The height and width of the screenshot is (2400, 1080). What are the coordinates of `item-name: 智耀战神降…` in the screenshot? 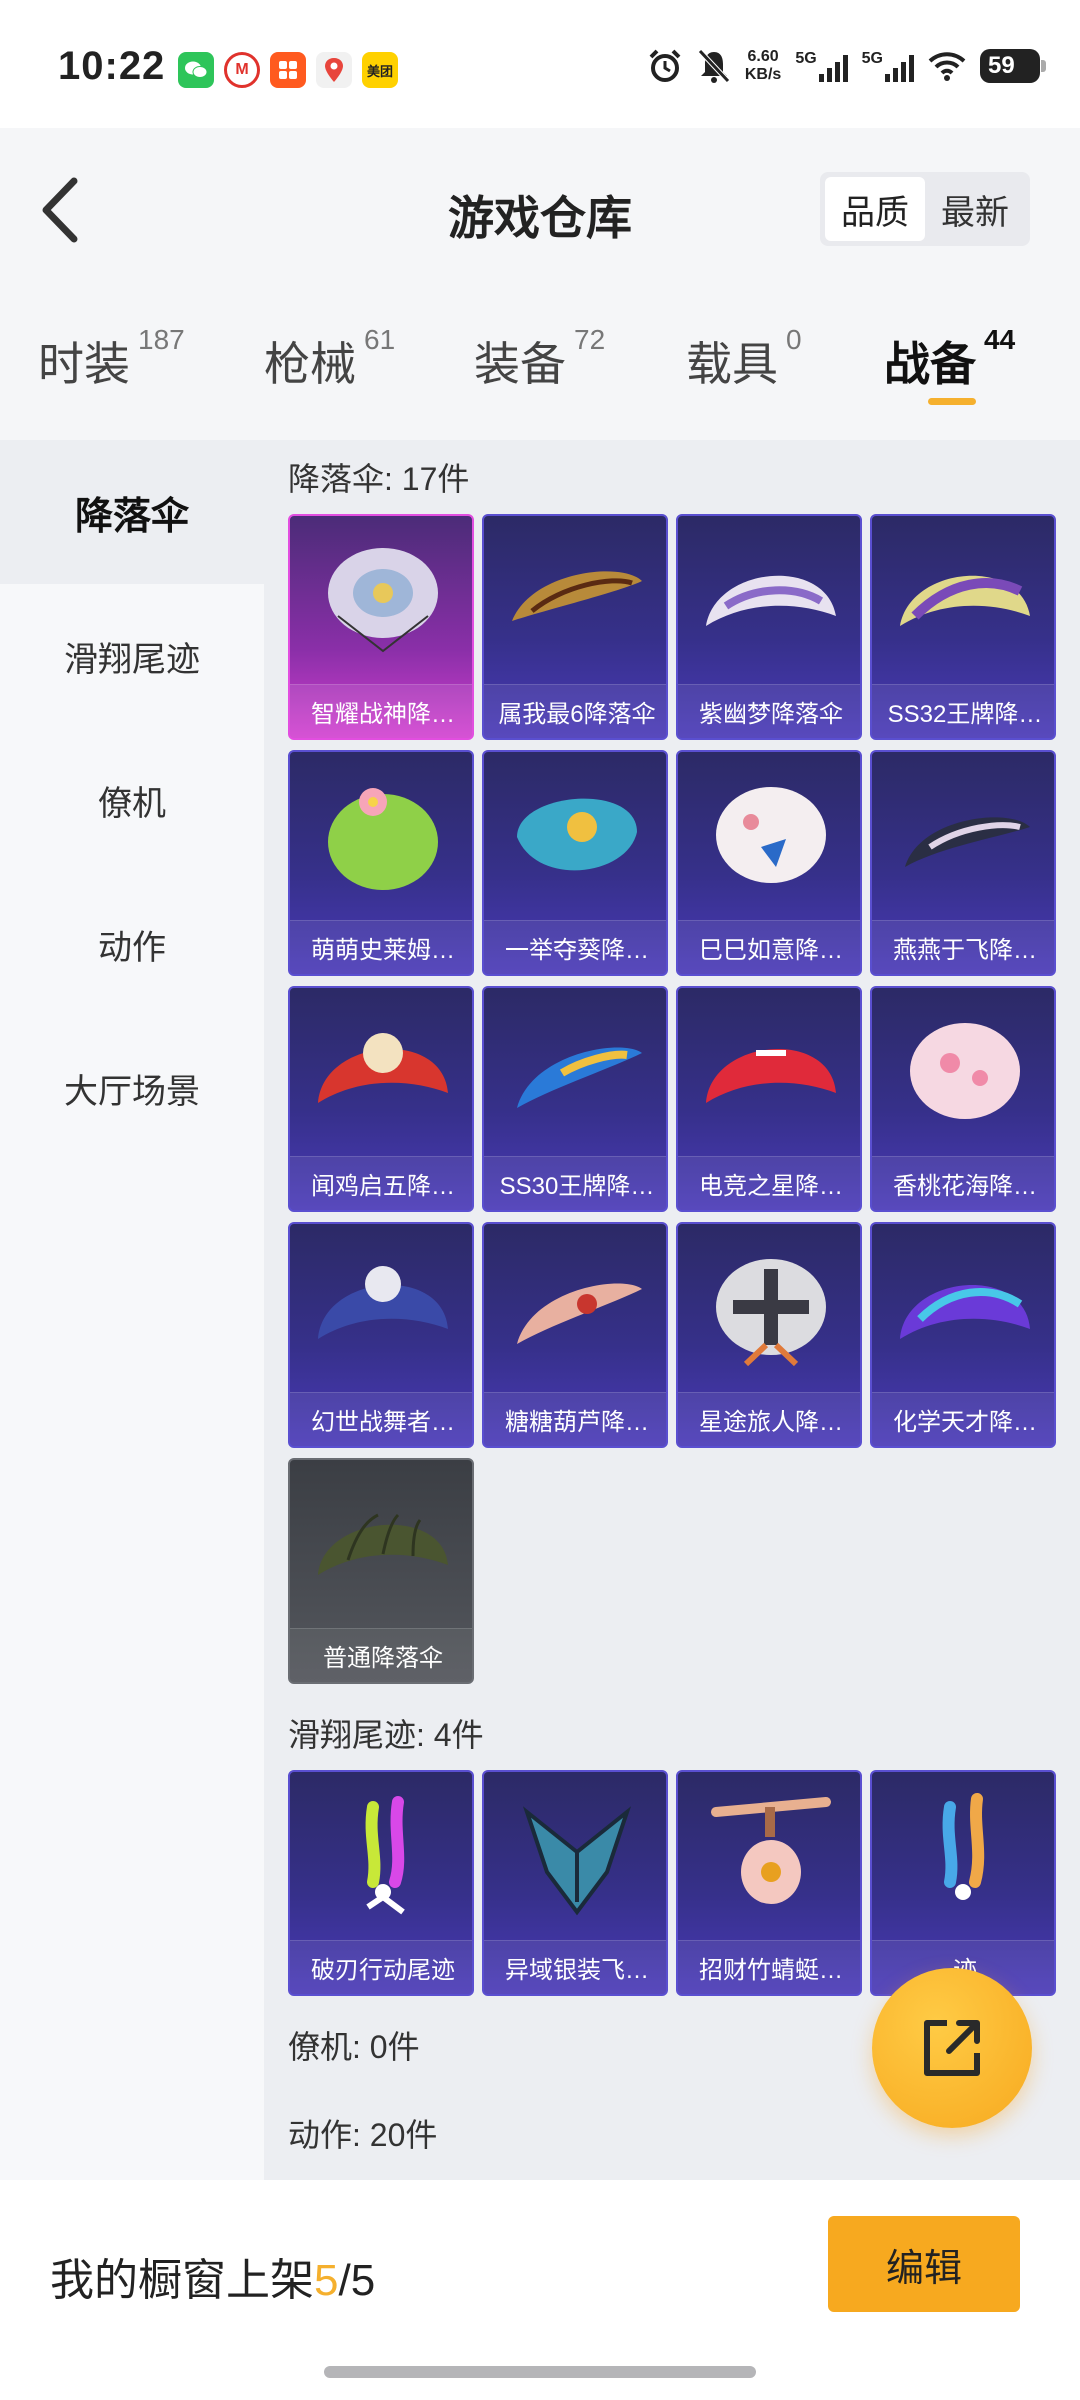 It's located at (381, 711).